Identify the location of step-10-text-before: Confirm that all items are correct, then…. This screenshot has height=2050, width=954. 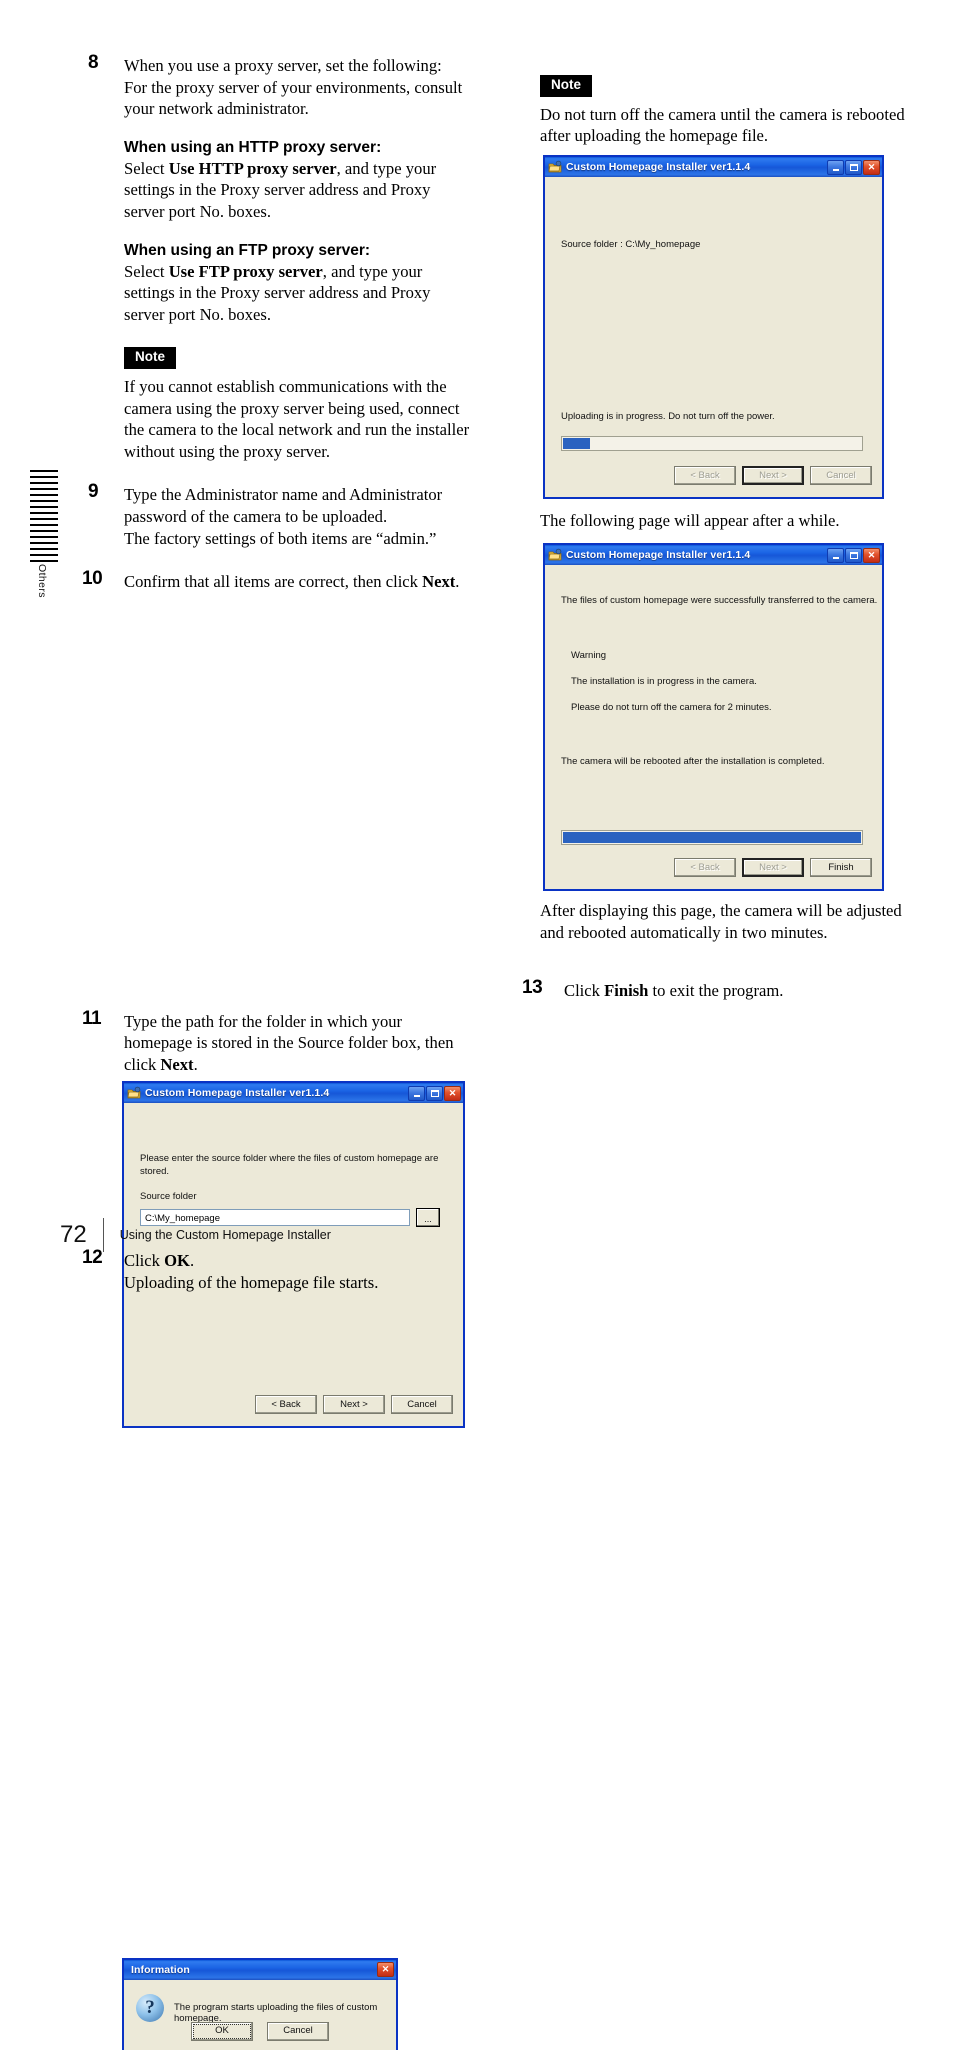
(273, 582).